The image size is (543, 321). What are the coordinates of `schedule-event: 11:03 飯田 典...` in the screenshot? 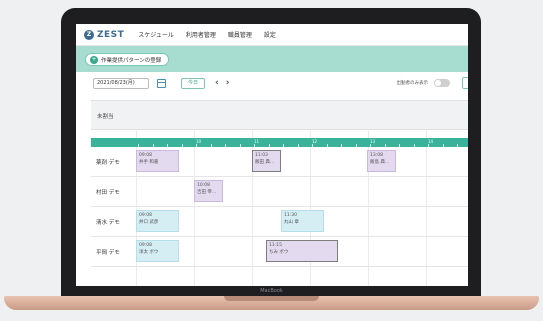 It's located at (266, 161).